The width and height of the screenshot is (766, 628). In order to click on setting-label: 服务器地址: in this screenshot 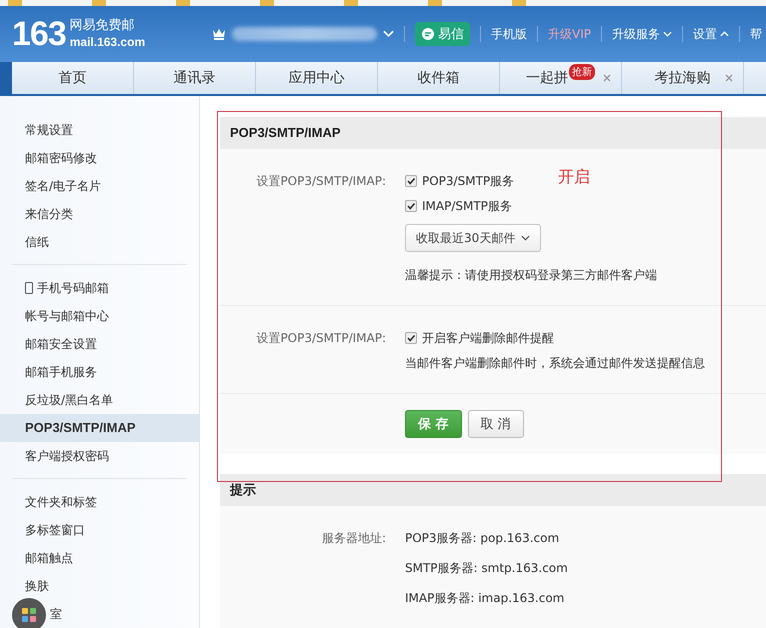, I will do `click(353, 538)`.